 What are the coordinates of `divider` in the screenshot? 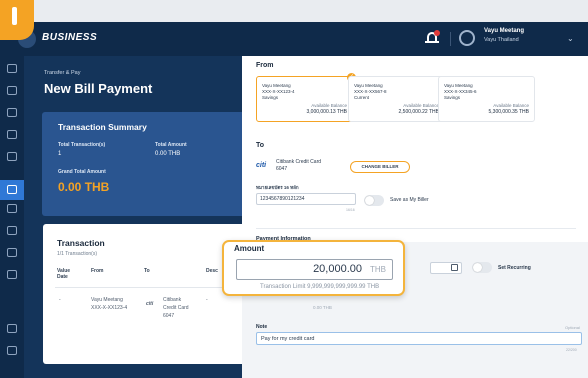 It's located at (450, 39).